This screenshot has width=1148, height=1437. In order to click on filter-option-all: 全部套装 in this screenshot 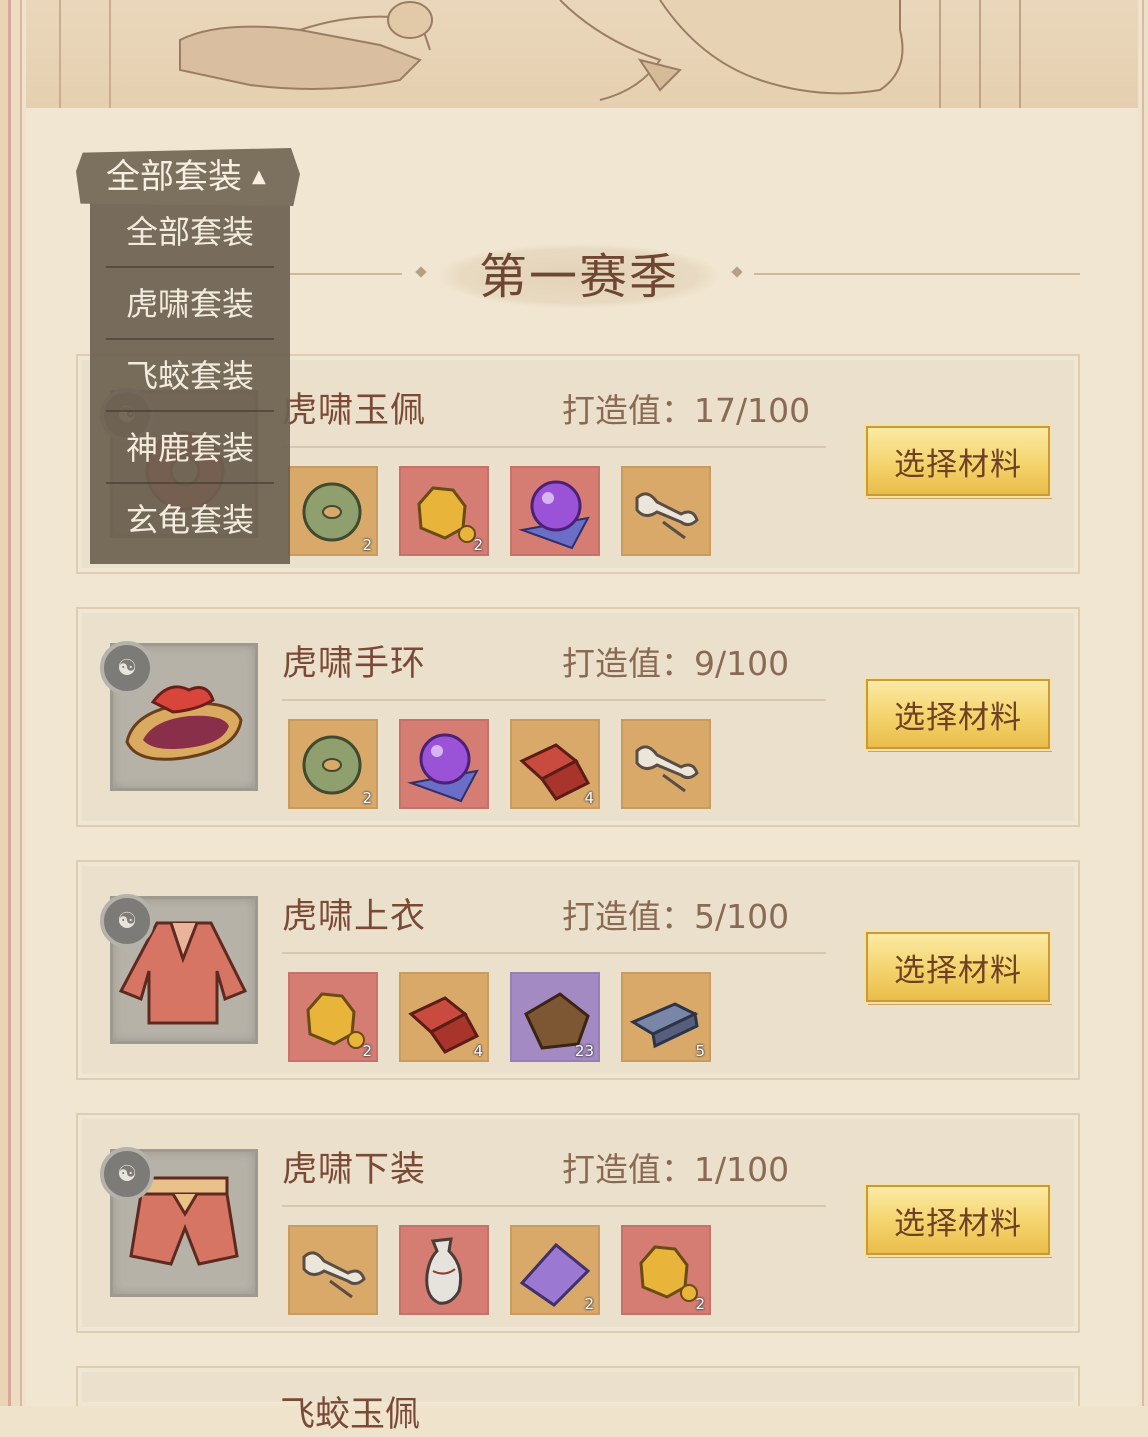, I will do `click(190, 232)`.